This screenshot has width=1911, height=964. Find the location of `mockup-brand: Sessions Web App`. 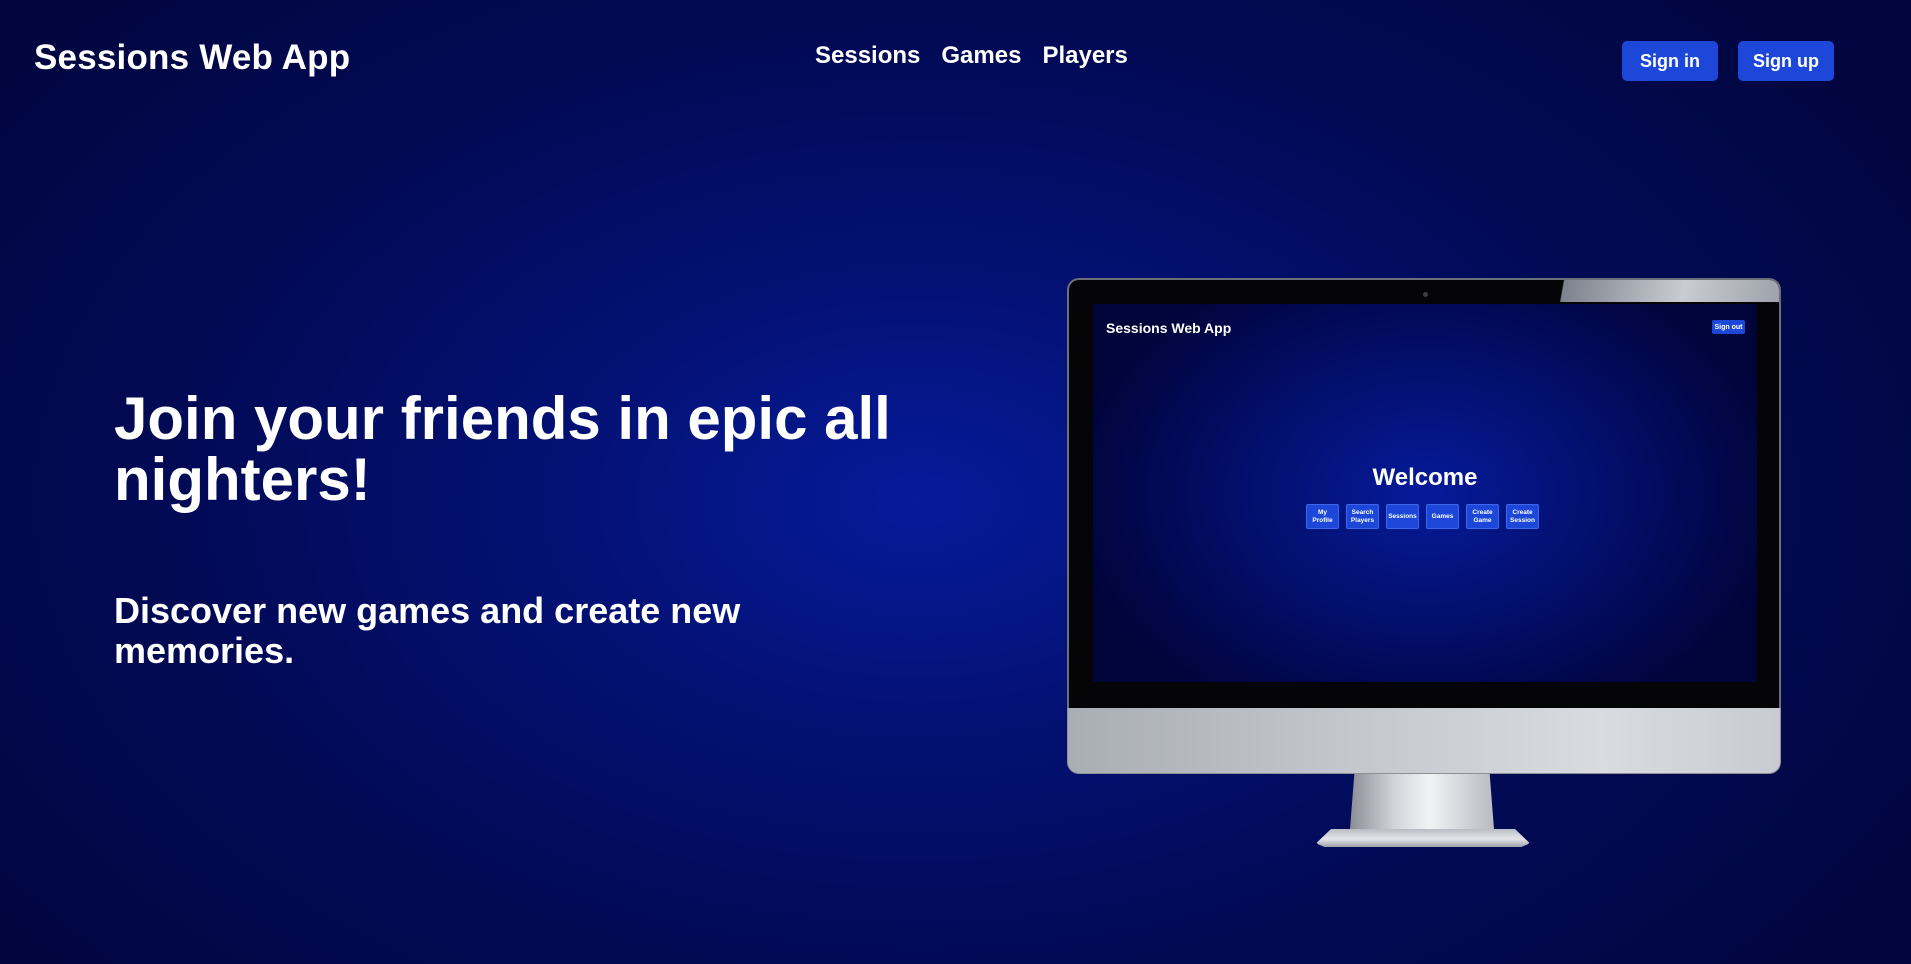

mockup-brand: Sessions Web App is located at coordinates (1169, 328).